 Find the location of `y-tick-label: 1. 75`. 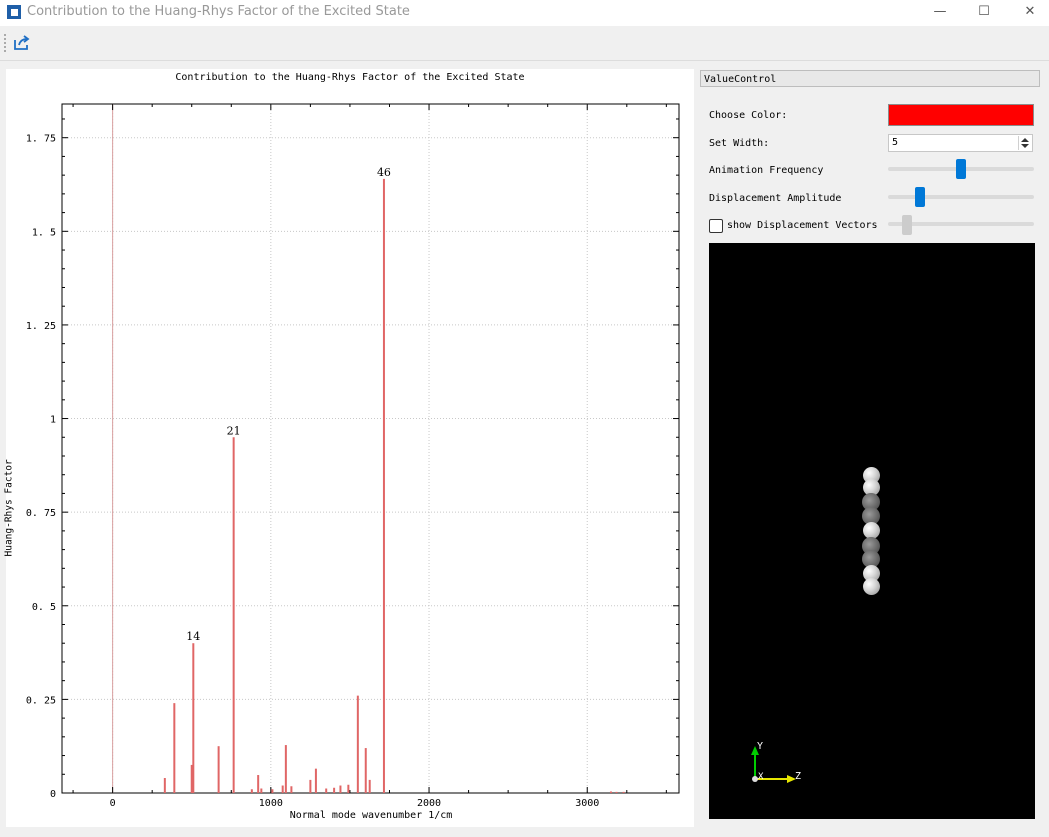

y-tick-label: 1. 75 is located at coordinates (41, 139).